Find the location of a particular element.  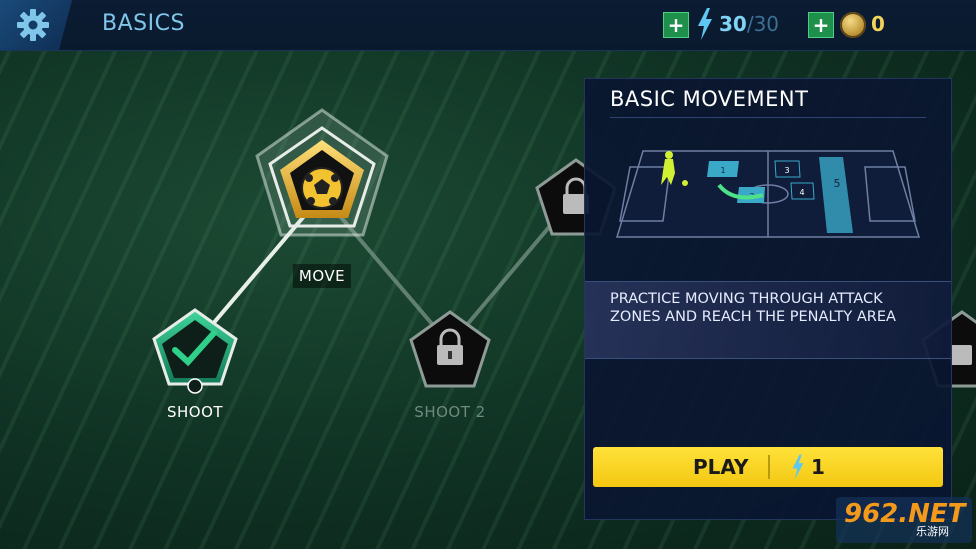

add-energy-button: + is located at coordinates (676, 25).